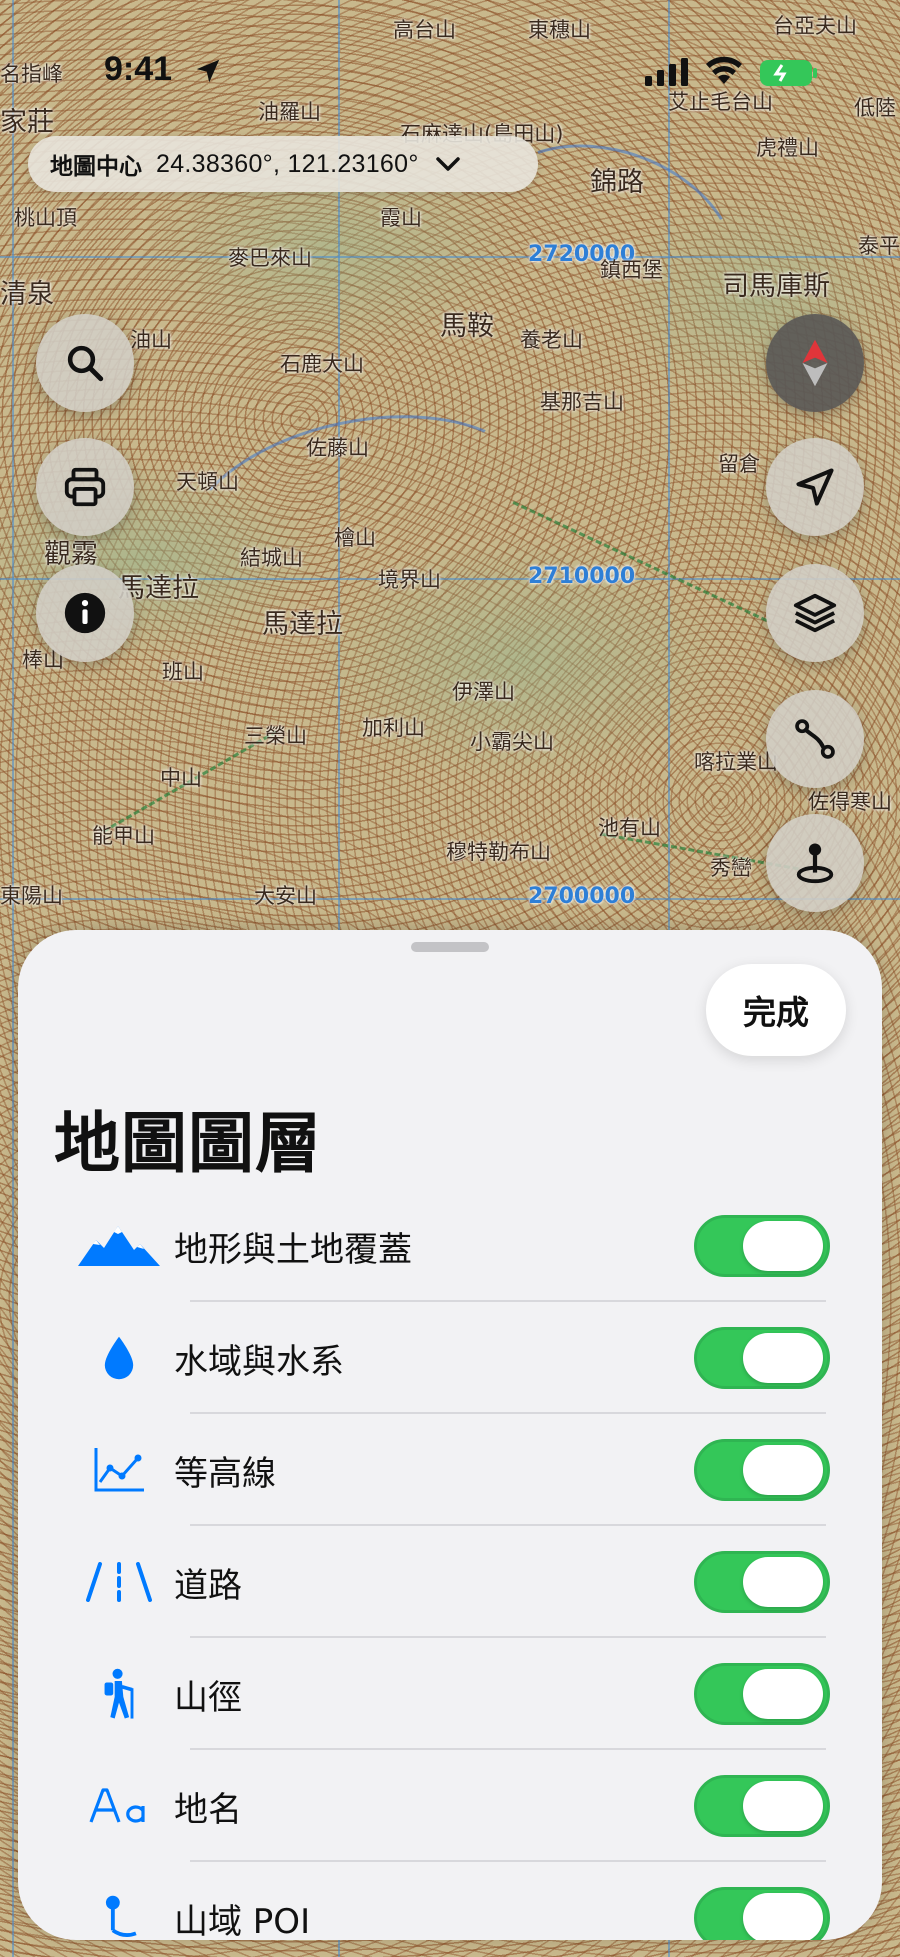 This screenshot has width=900, height=1957. What do you see at coordinates (322, 364) in the screenshot?
I see `place-label: 石鹿大山` at bounding box center [322, 364].